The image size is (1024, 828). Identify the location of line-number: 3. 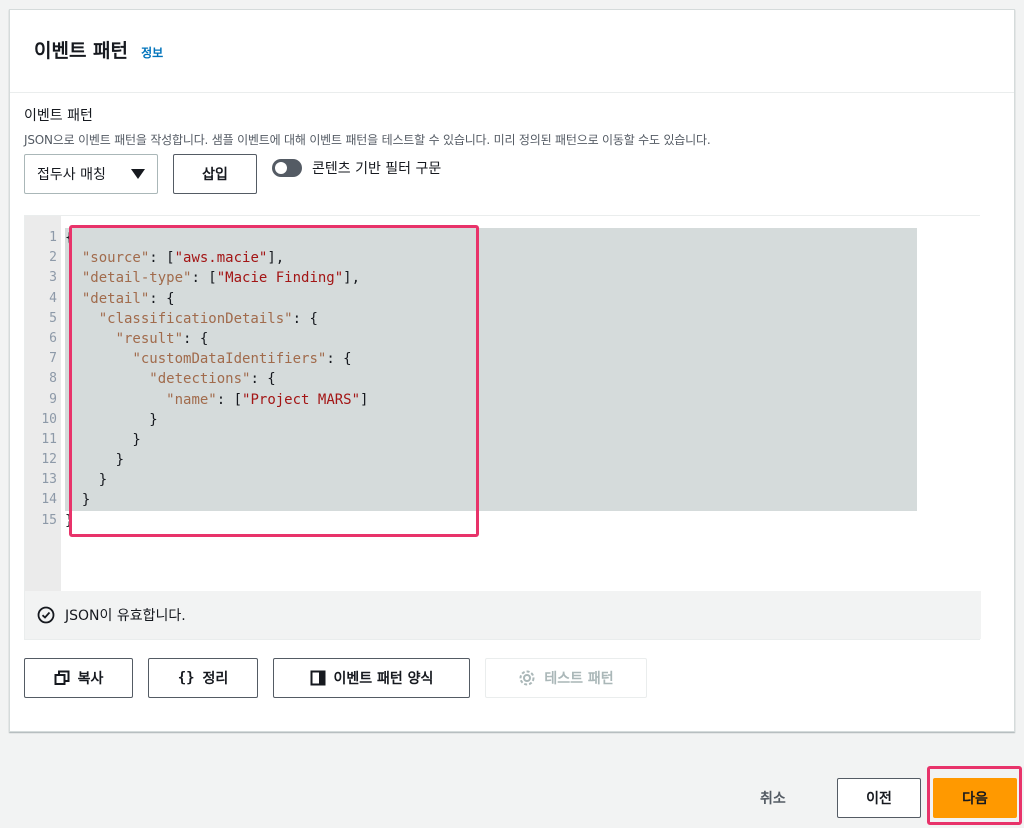
(53, 278).